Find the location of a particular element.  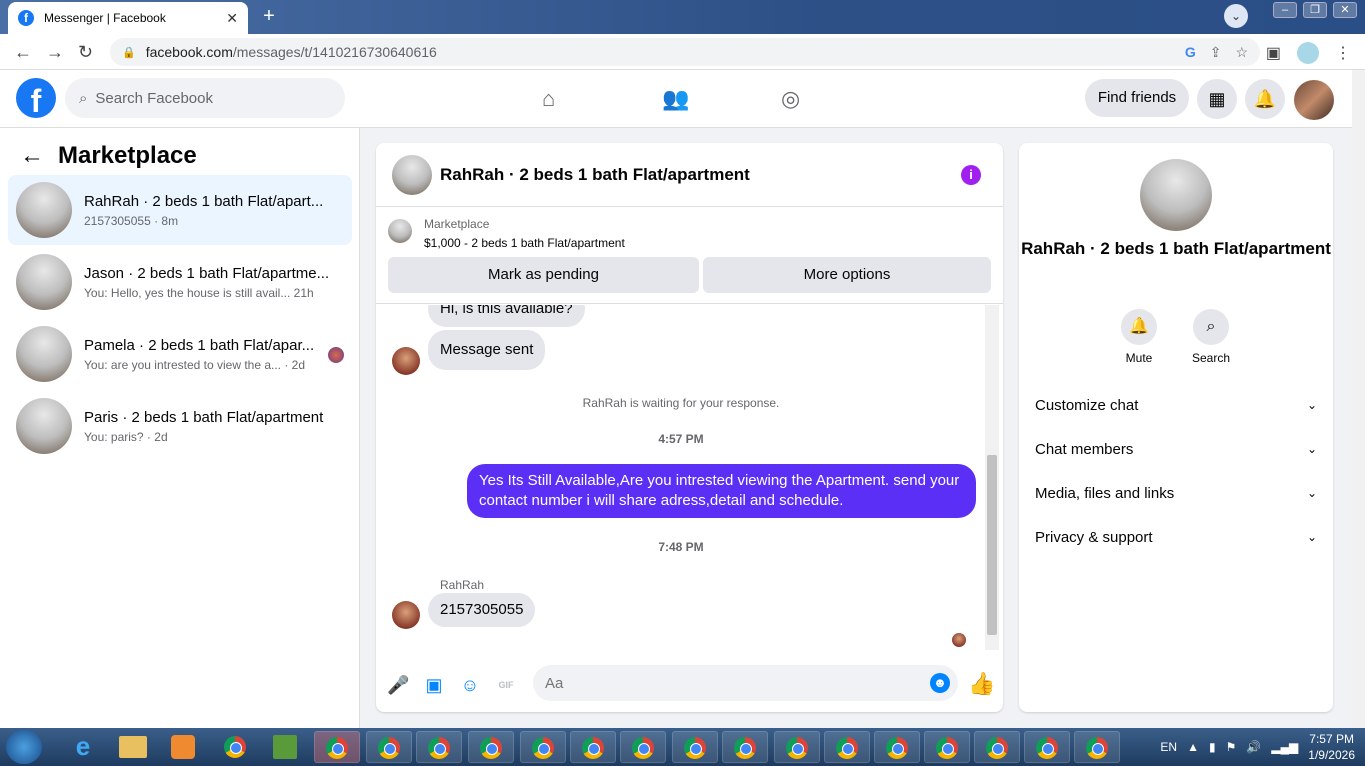

mark-as-pending-button: Mark as pending is located at coordinates (543, 275).